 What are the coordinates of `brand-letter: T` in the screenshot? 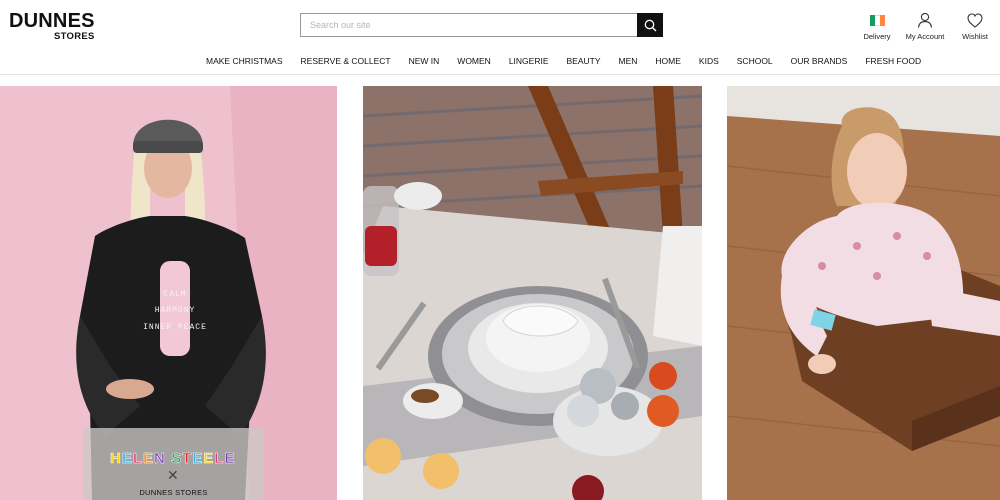 It's located at (187, 459).